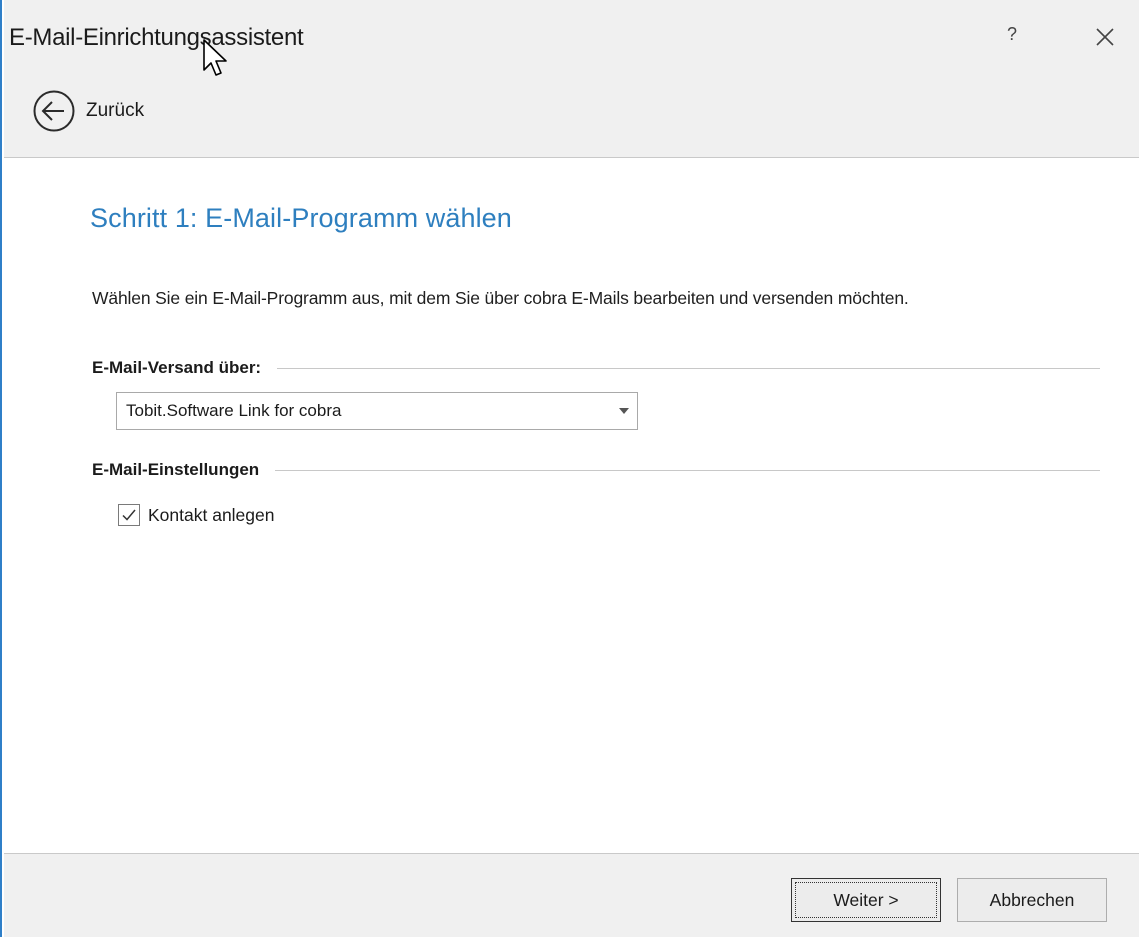 This screenshot has height=937, width=1139. What do you see at coordinates (377, 411) in the screenshot?
I see `mail-program-select: Tobit.Software Link for cobra` at bounding box center [377, 411].